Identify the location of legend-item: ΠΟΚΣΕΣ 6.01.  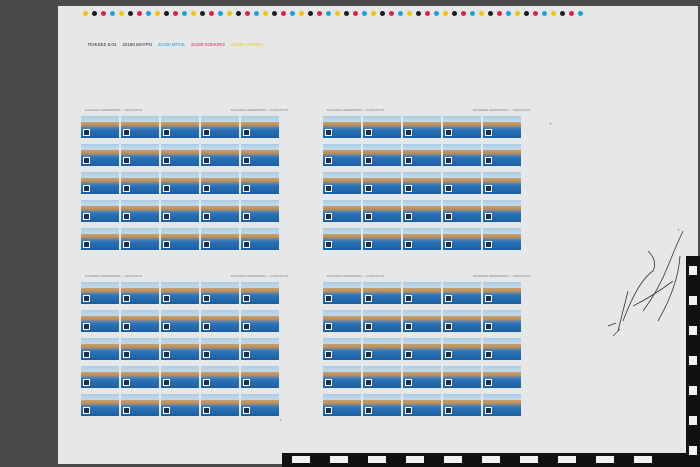
(102, 44).